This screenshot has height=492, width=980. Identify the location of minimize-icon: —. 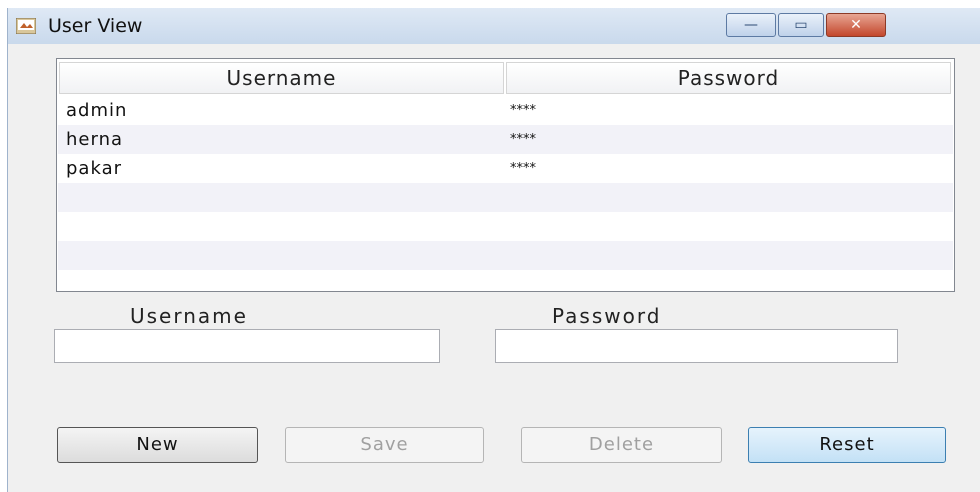
(751, 25).